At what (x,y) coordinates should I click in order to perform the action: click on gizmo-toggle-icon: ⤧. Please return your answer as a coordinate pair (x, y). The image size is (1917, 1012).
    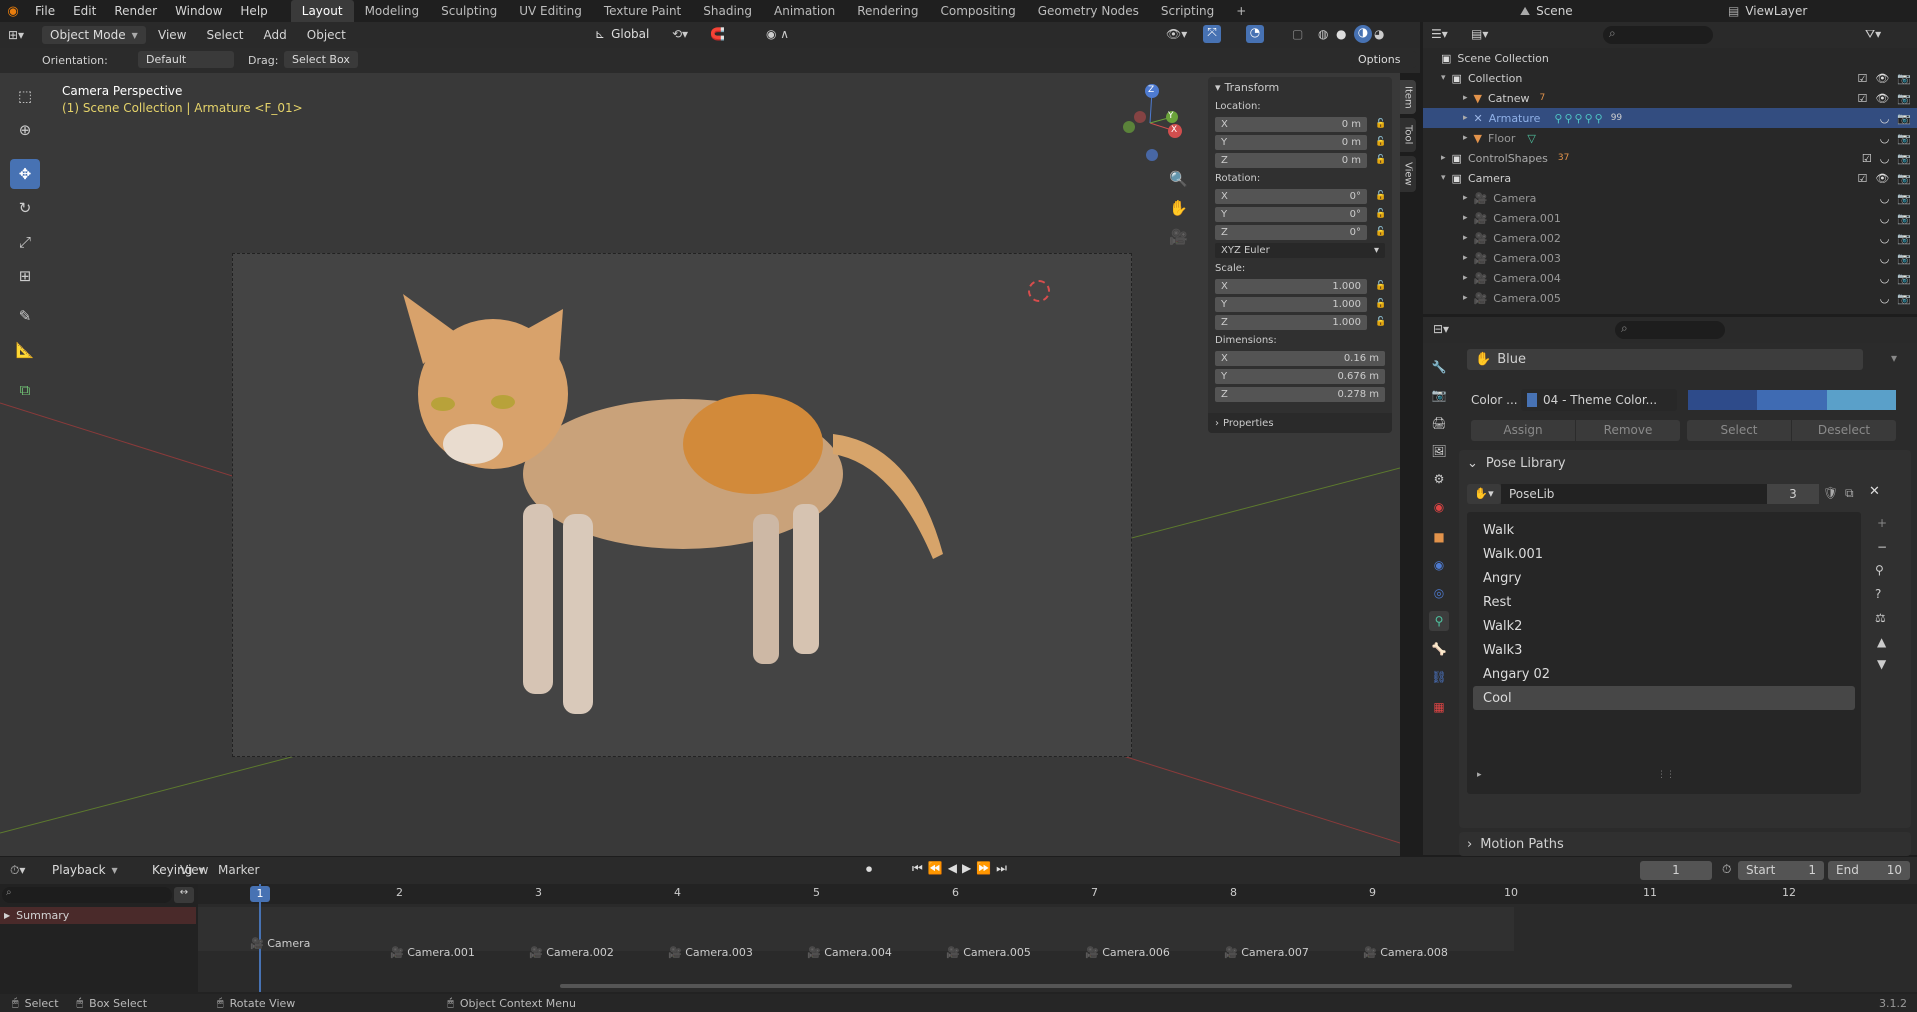
    Looking at the image, I should click on (1212, 34).